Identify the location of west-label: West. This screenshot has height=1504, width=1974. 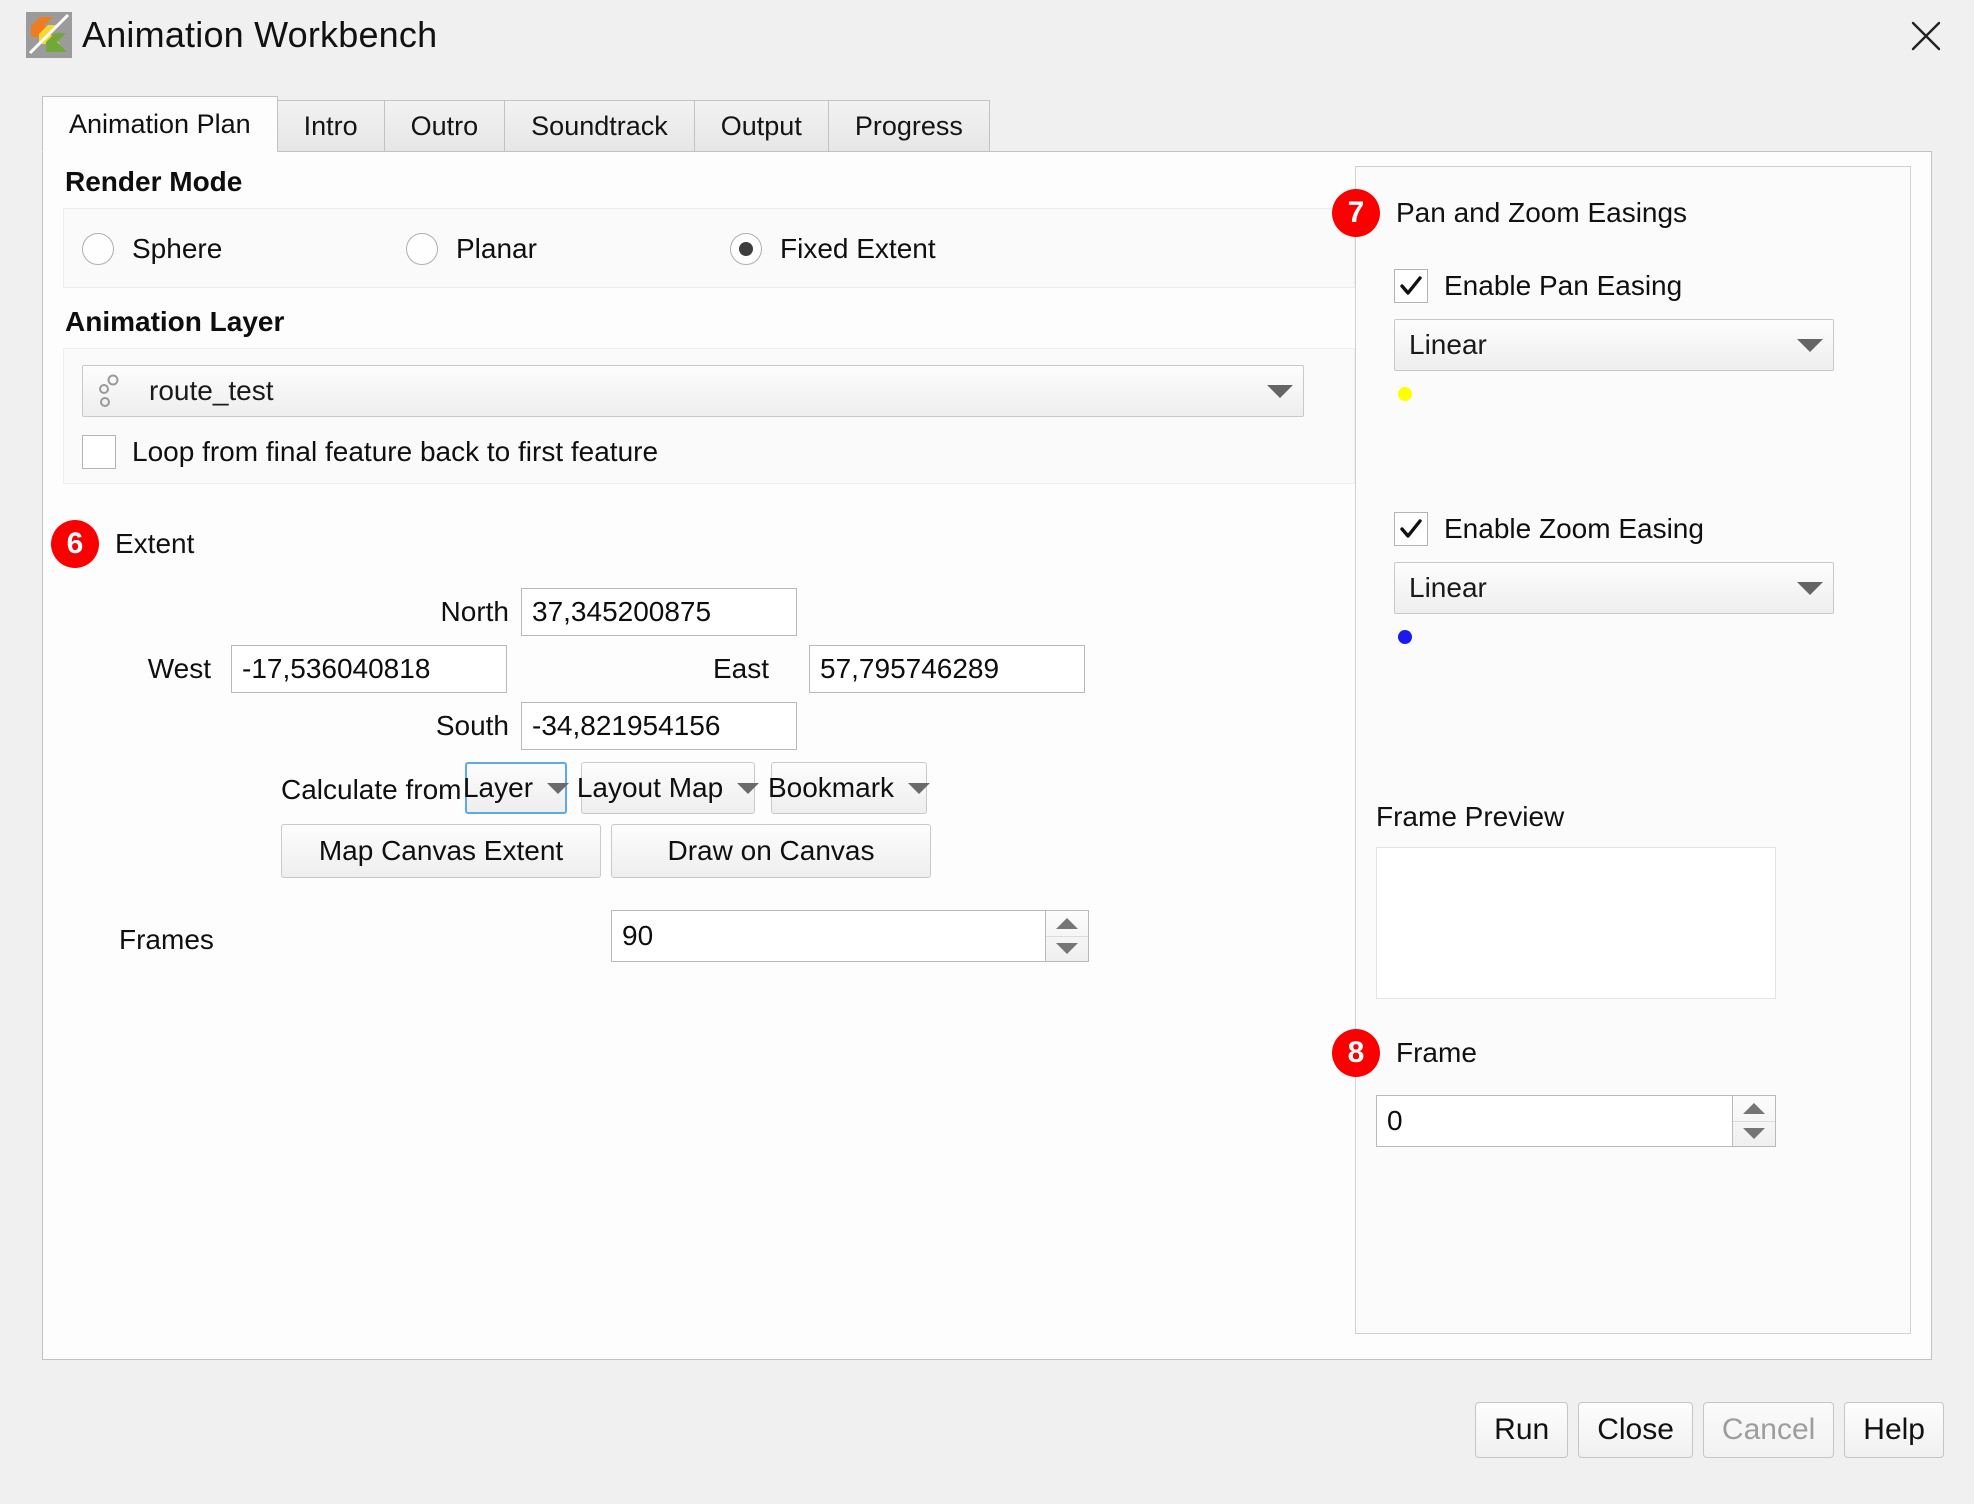
(179, 668).